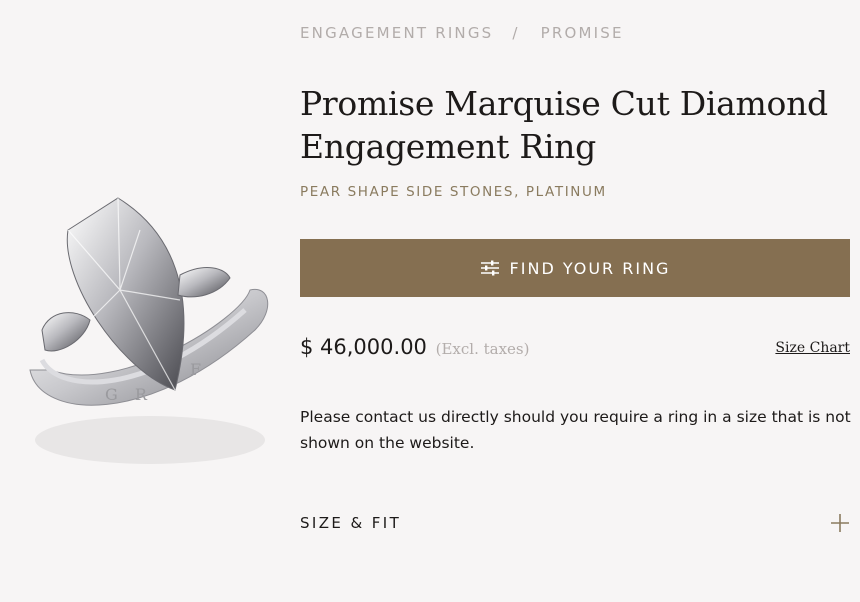 The image size is (860, 602). What do you see at coordinates (351, 523) in the screenshot?
I see `size-fit-label: SIZE & FIT` at bounding box center [351, 523].